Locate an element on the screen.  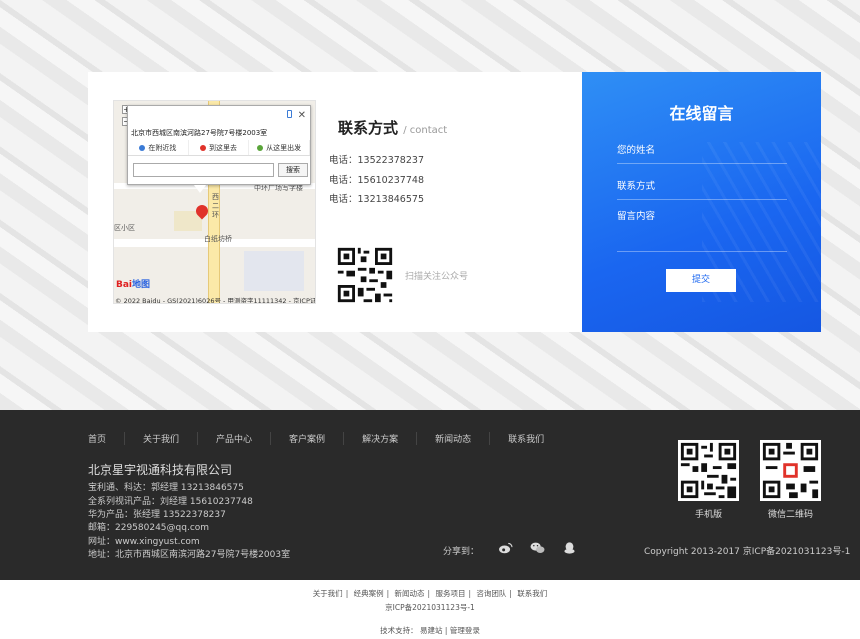
qq-icon is located at coordinates (569, 548).